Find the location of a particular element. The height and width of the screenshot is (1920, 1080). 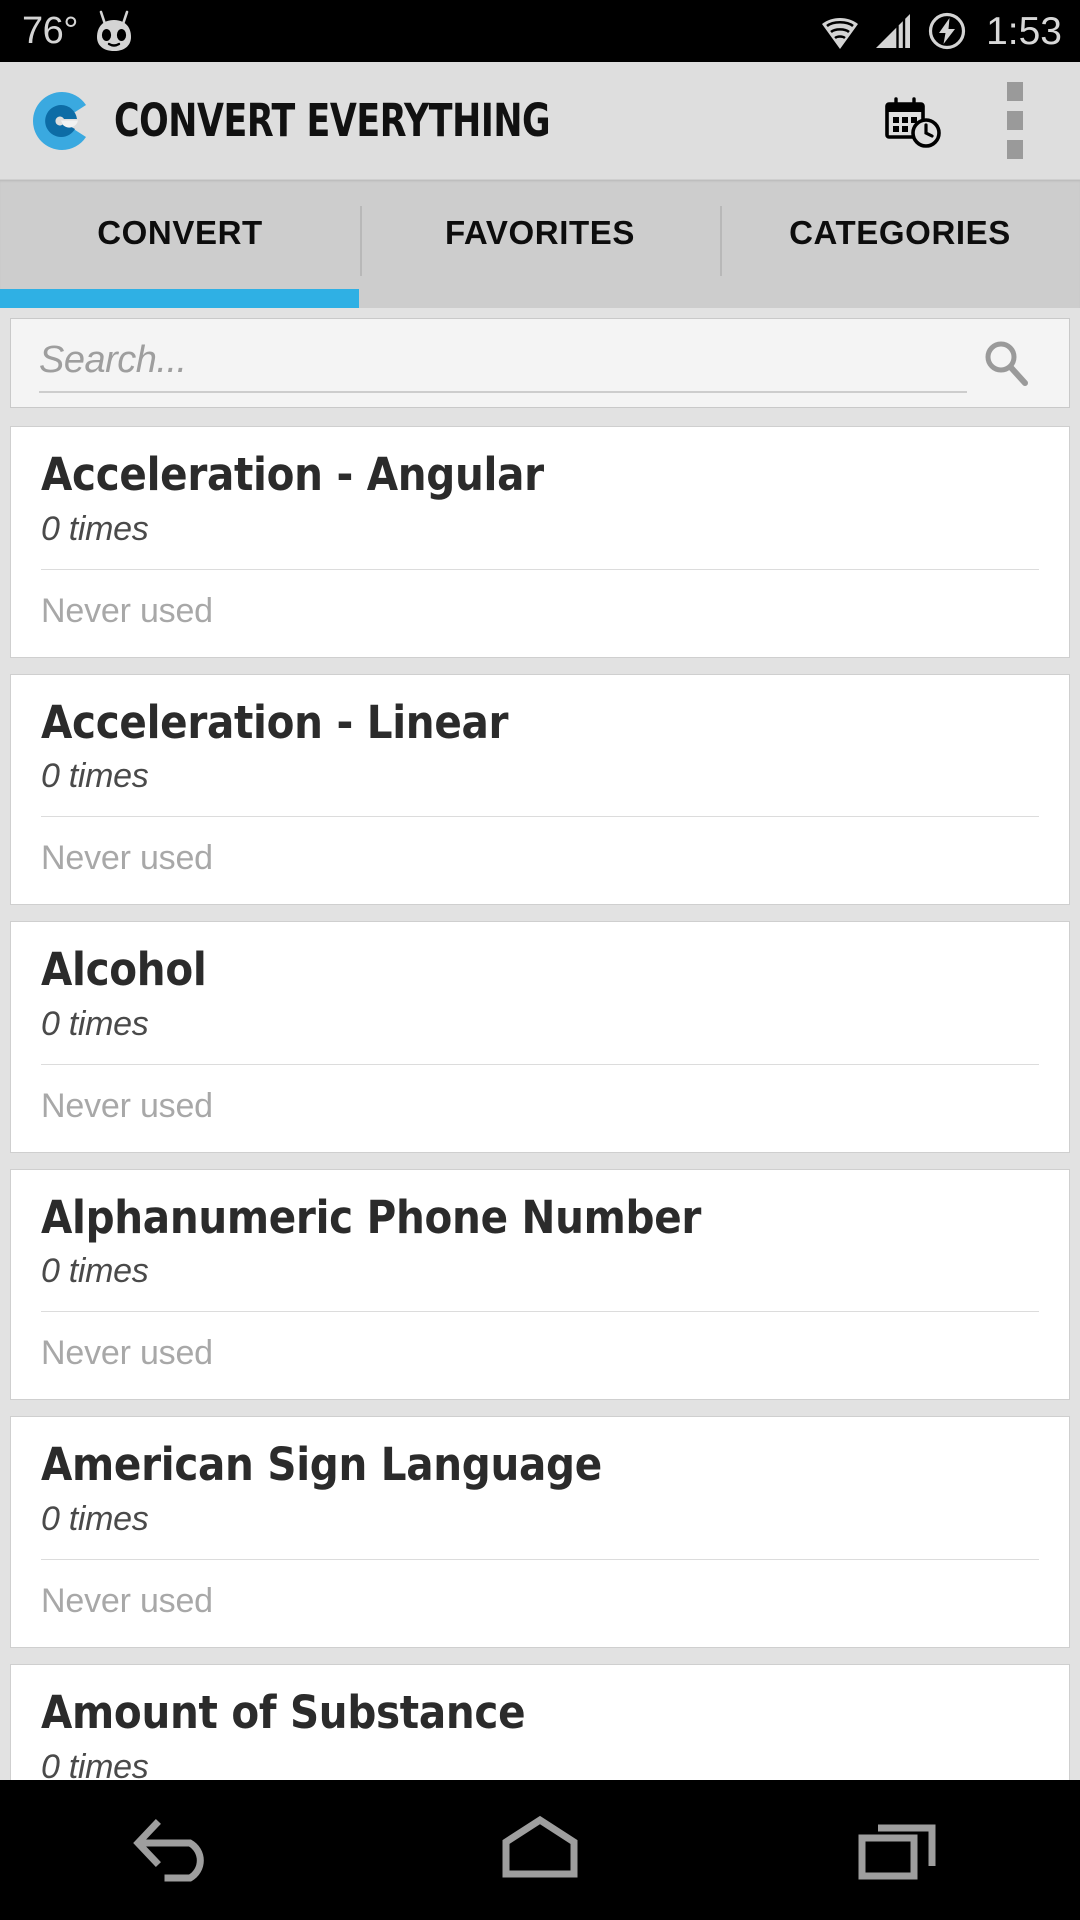

app-bar: CONVERT EVERYTHING is located at coordinates (540, 121).